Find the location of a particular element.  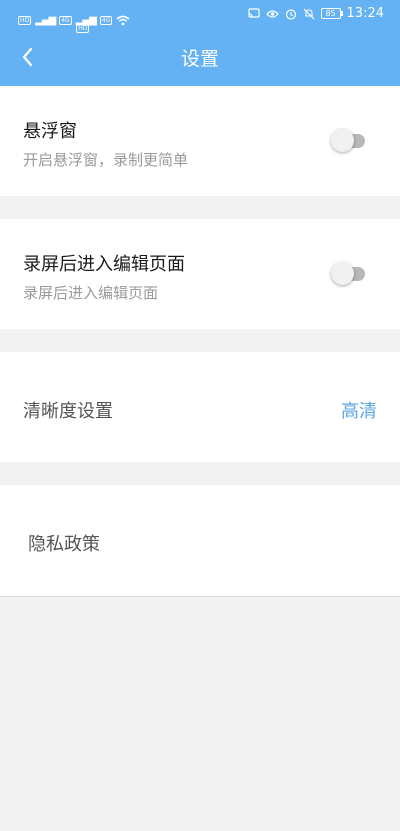

status-left: HD ▂▄▆ 4G ▂▄▆ 4G HD is located at coordinates (74, 20).